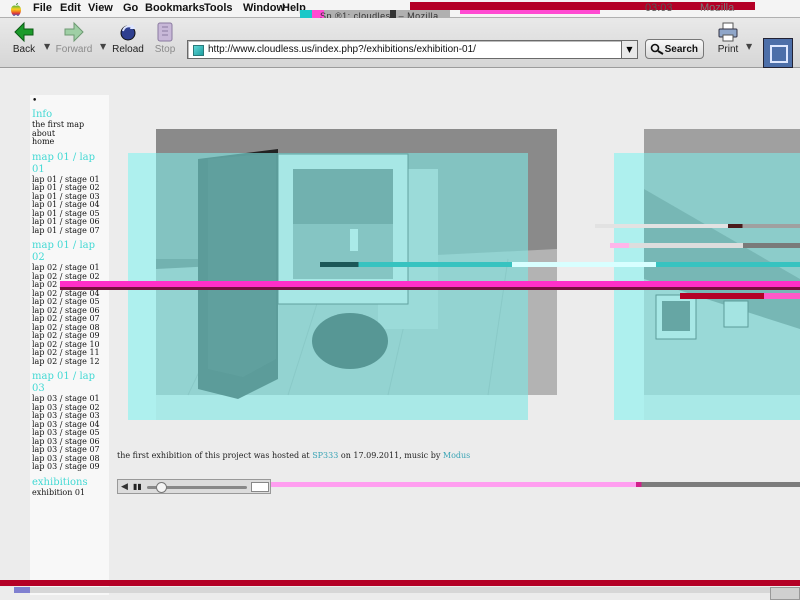 This screenshot has width=800, height=600. Describe the element at coordinates (659, 8) in the screenshot. I see `menu-clock: 03:03` at that location.